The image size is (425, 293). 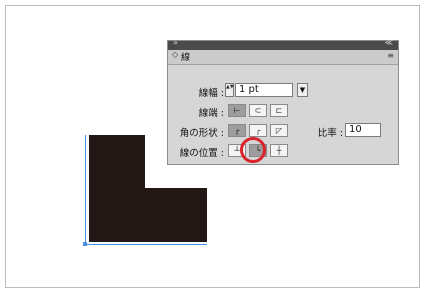 I want to click on bevel-join-button: ◸, so click(x=279, y=130).